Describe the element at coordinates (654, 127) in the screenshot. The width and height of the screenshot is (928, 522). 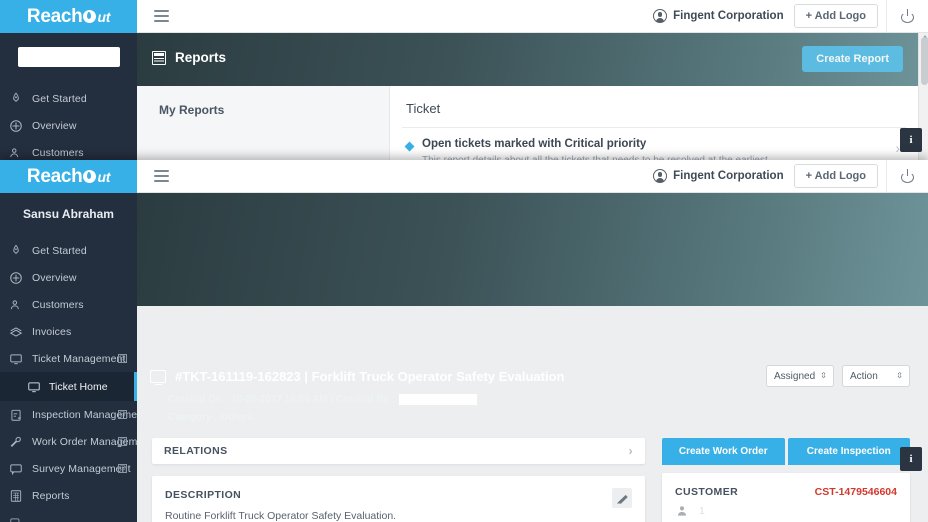
I see `divider` at that location.